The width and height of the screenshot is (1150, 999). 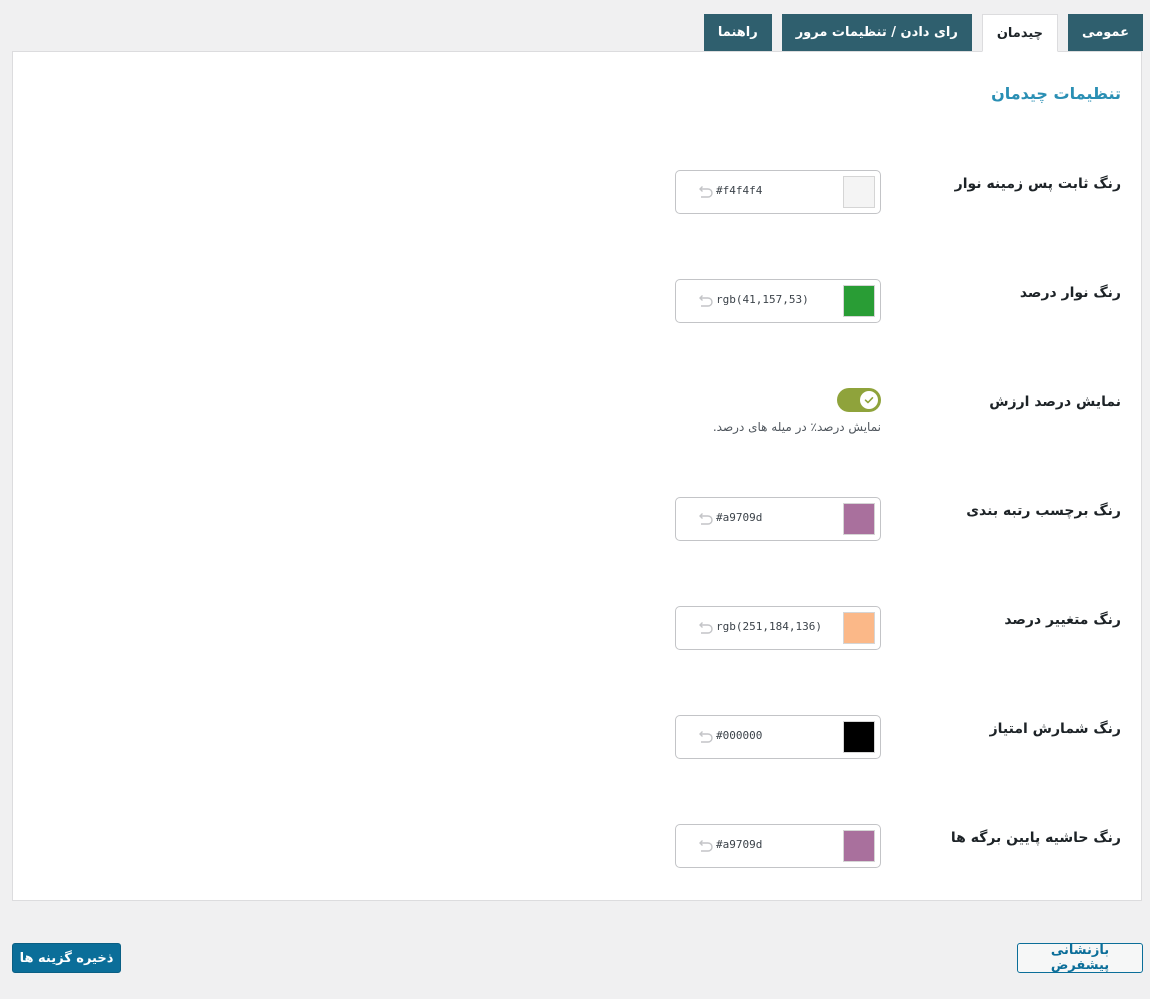 I want to click on setting-description: نمایش درصد٪ در میله های درصد., so click(x=796, y=427).